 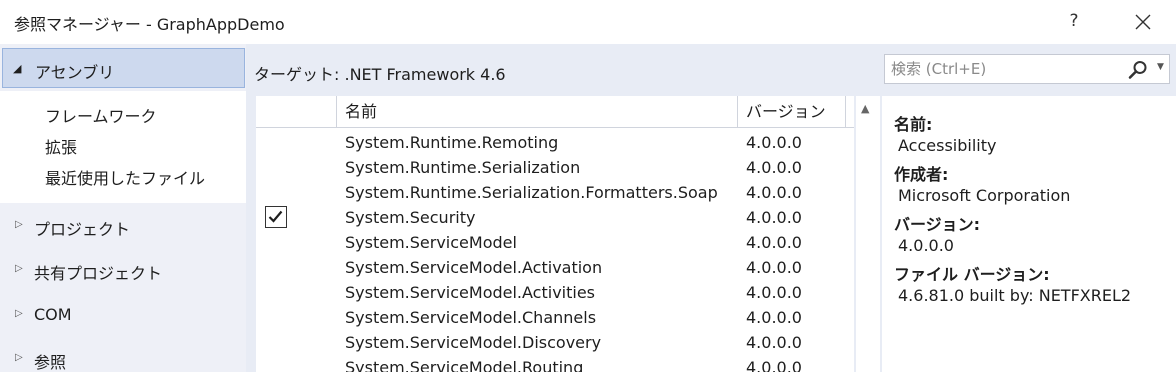 I want to click on nav-item-label: 共有プロジェクト, so click(x=98, y=273).